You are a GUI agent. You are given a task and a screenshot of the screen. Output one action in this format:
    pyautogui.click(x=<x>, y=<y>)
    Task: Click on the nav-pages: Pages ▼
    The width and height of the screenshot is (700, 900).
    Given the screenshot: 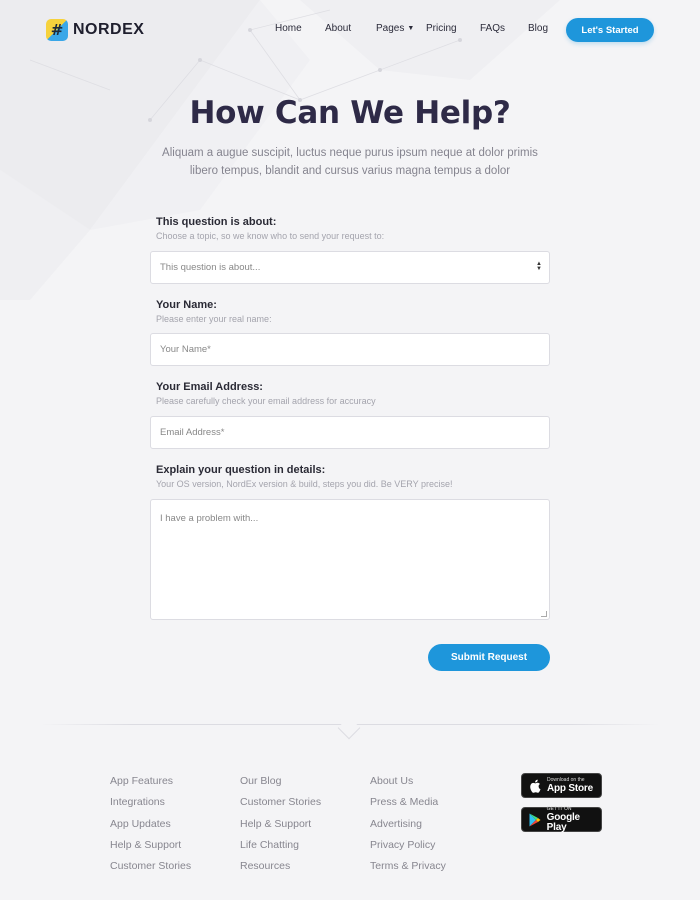 What is the action you would take?
    pyautogui.click(x=395, y=28)
    